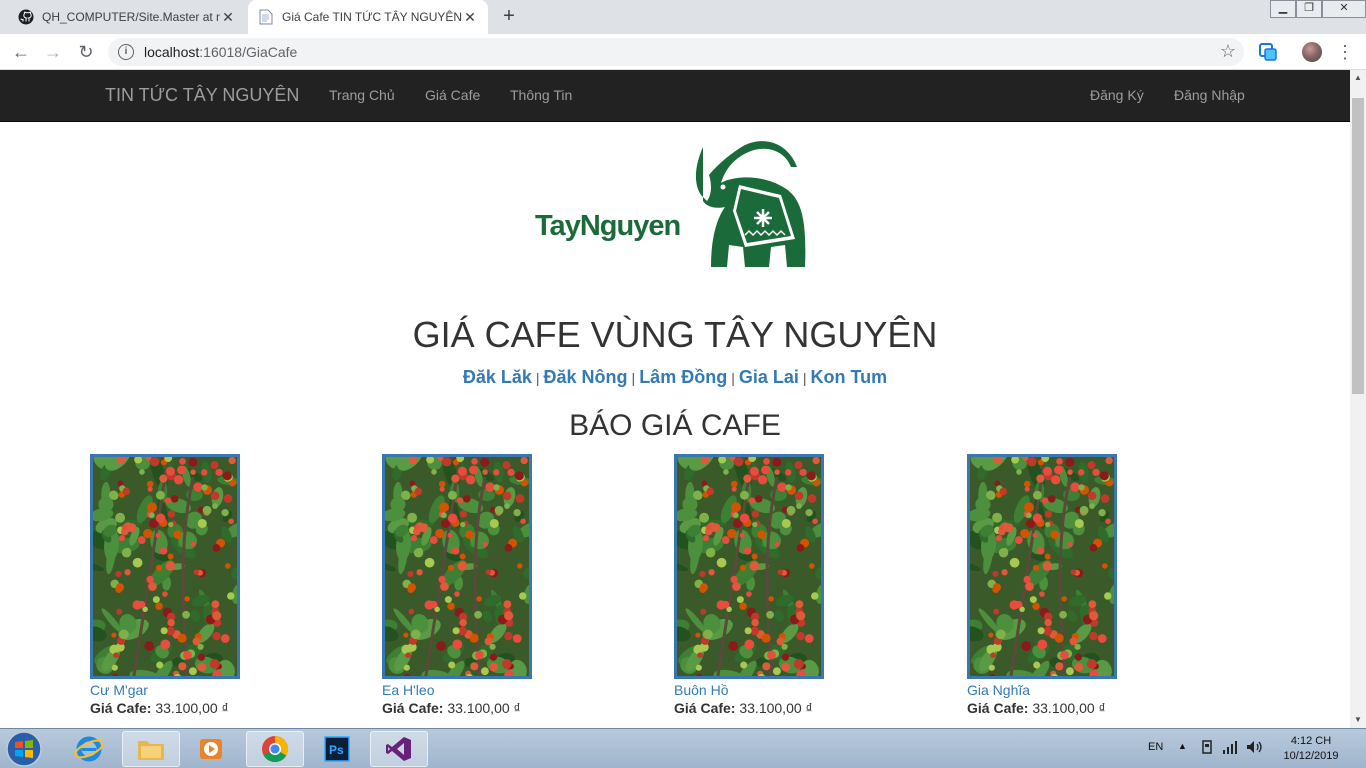 This screenshot has height=768, width=1366. Describe the element at coordinates (372, 17) in the screenshot. I see `tab-title: Giá Cafe TIN TỨC TÂY NGUYÊN` at that location.